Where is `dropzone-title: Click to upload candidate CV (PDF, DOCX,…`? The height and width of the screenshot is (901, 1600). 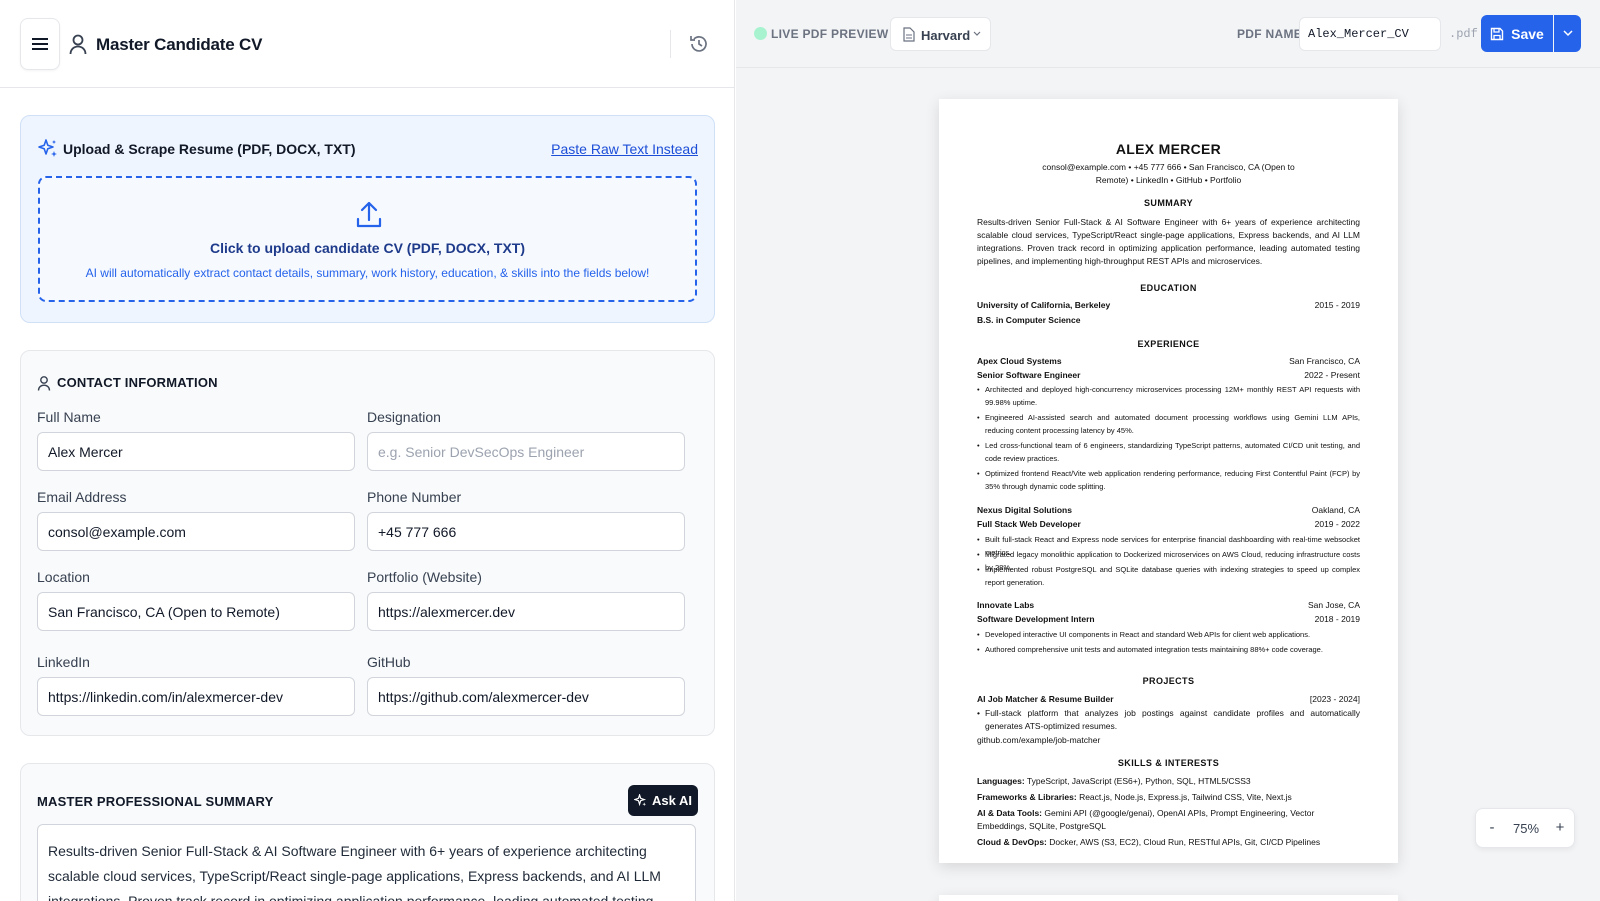 dropzone-title: Click to upload candidate CV (PDF, DOCX,… is located at coordinates (367, 248).